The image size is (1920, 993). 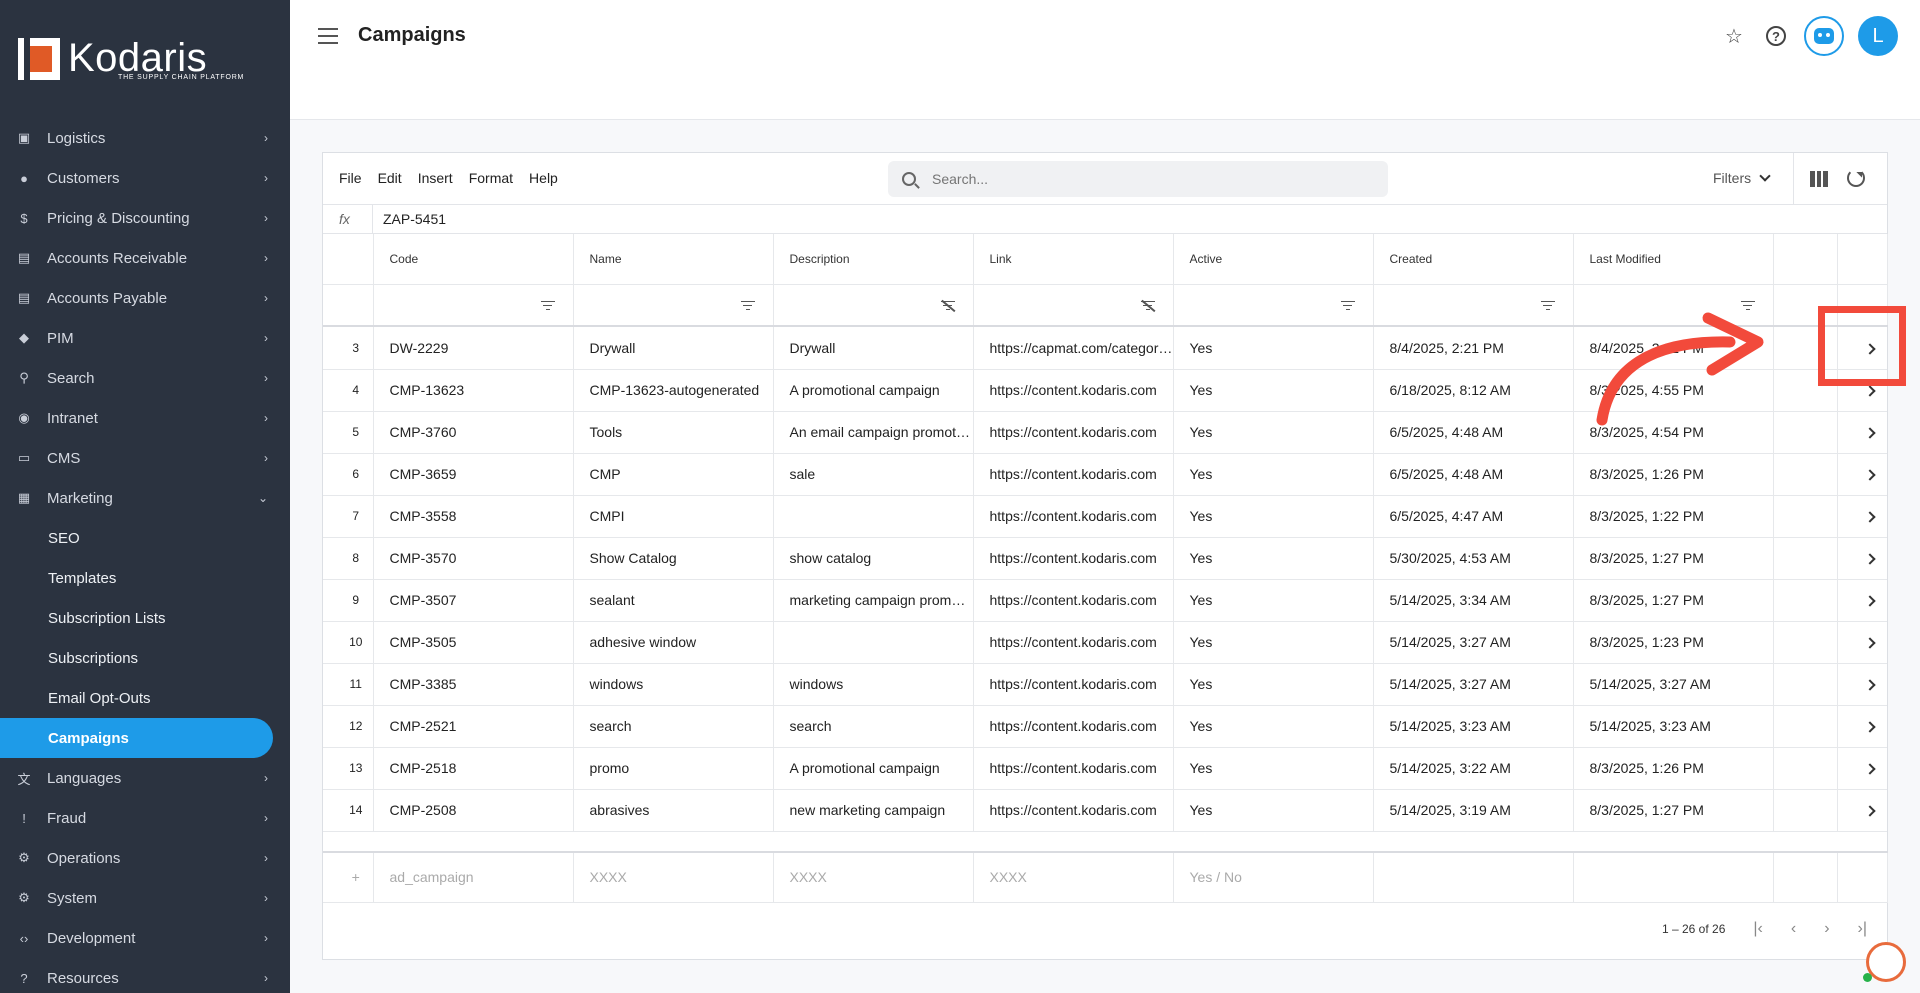 What do you see at coordinates (1073, 348) in the screenshot?
I see `table-cell: https://capmat.com/category/drywall` at bounding box center [1073, 348].